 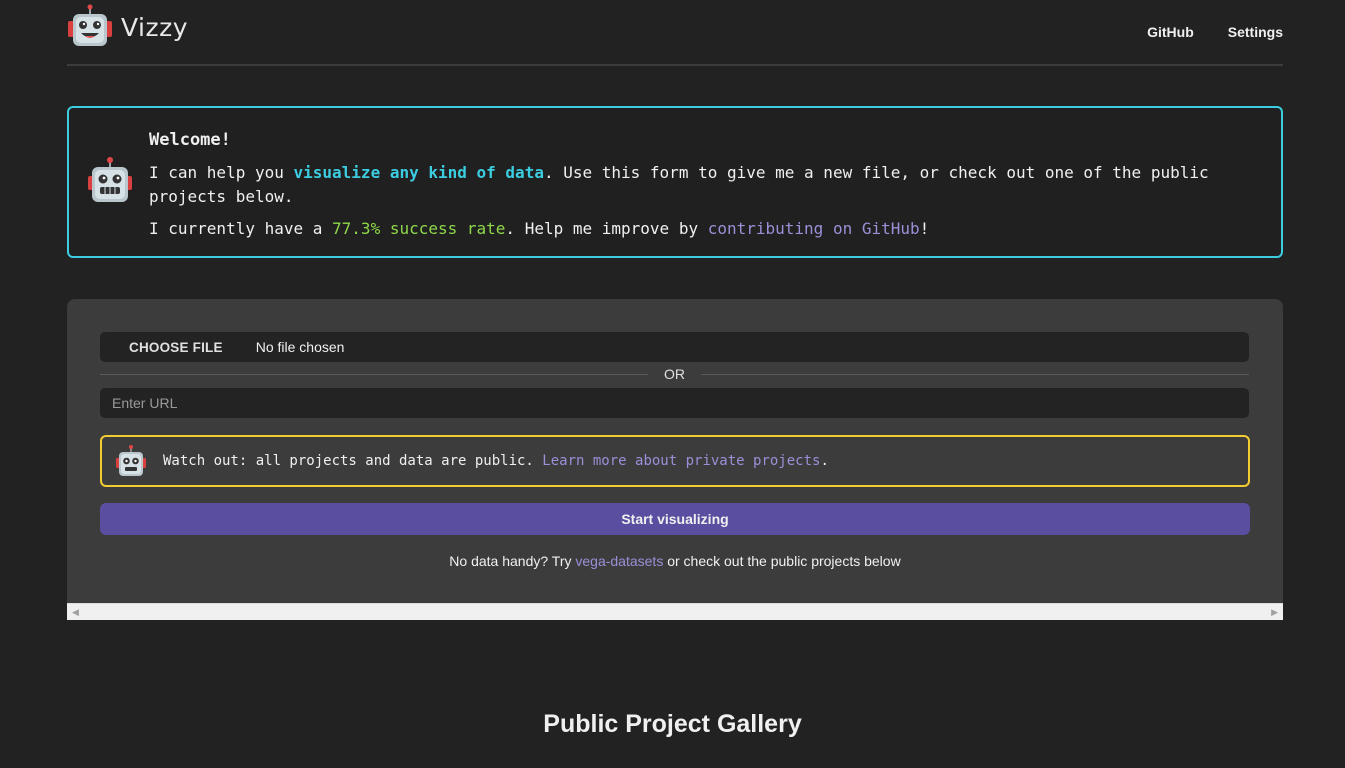 What do you see at coordinates (924, 228) in the screenshot?
I see `welcome-text: !` at bounding box center [924, 228].